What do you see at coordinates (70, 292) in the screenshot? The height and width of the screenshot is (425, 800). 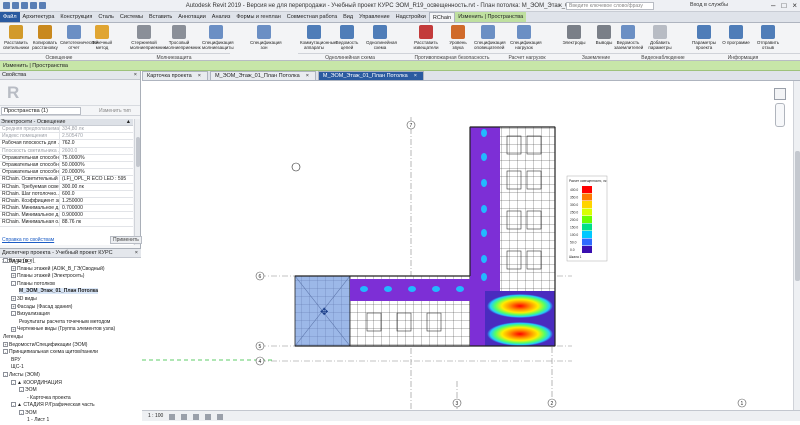 I see `tree-node: М_ЭОМ_Этаж_01_План Потолка` at bounding box center [70, 292].